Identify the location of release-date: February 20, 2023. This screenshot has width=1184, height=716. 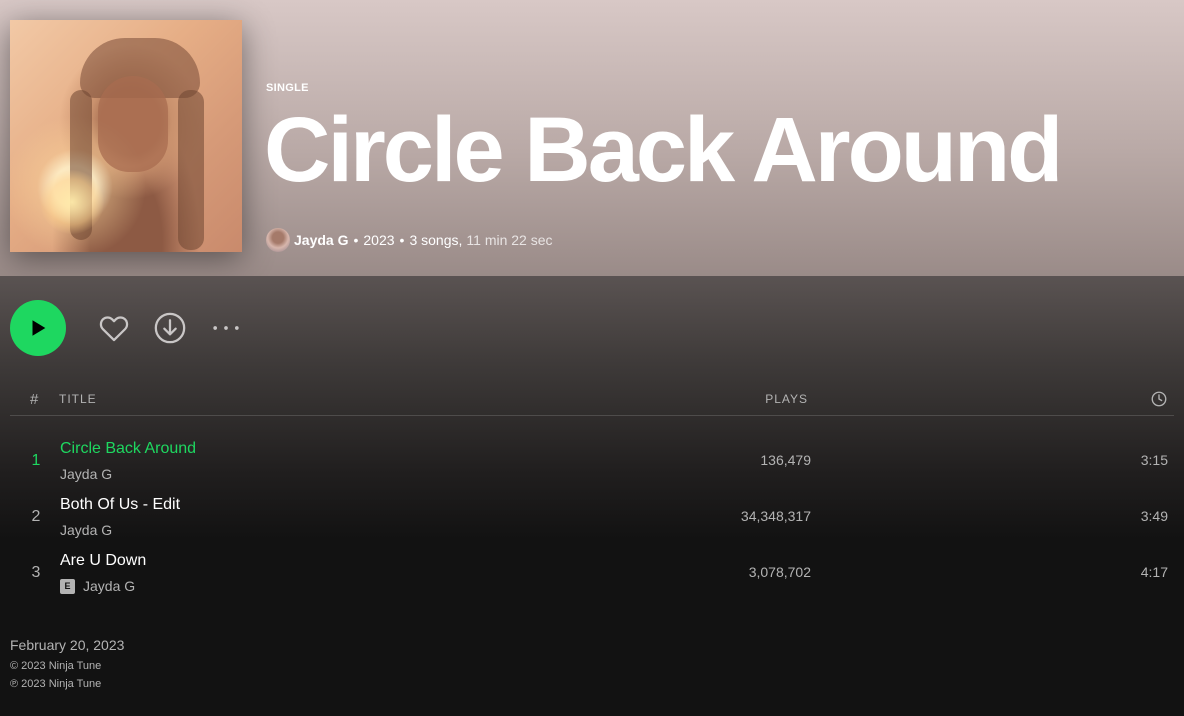
(67, 645).